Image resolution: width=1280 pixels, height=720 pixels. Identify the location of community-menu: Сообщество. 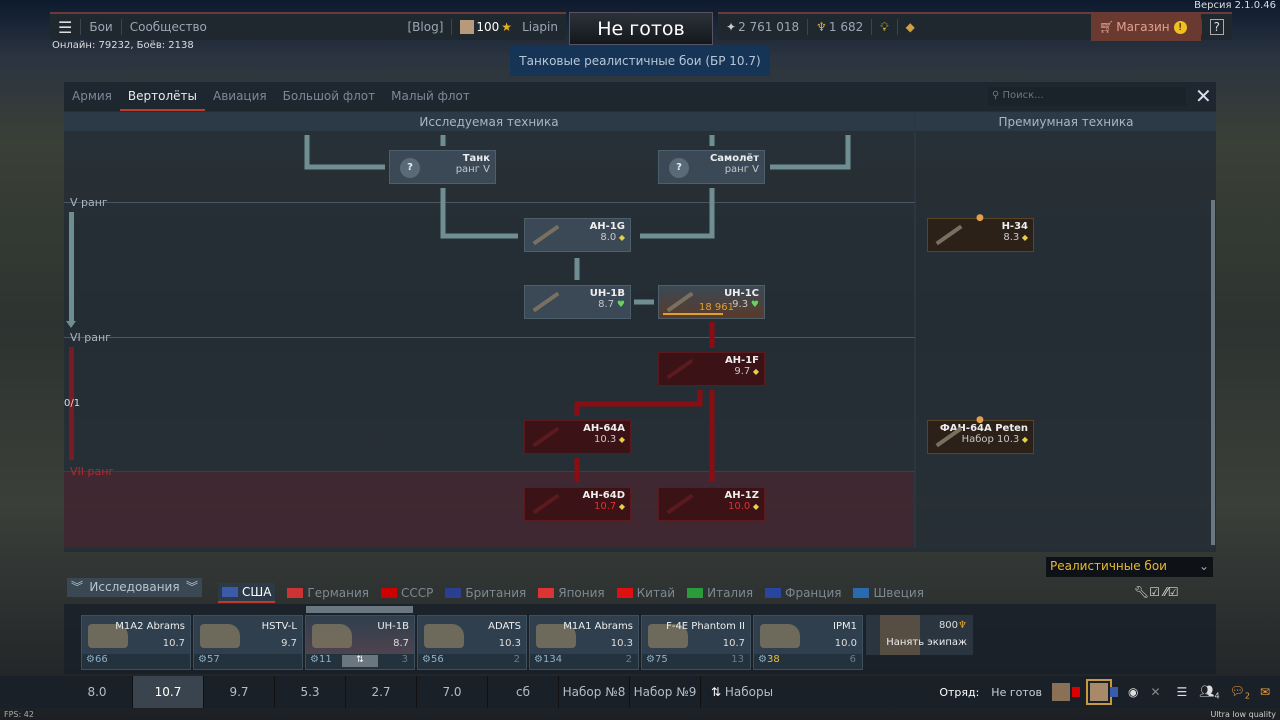
(168, 27).